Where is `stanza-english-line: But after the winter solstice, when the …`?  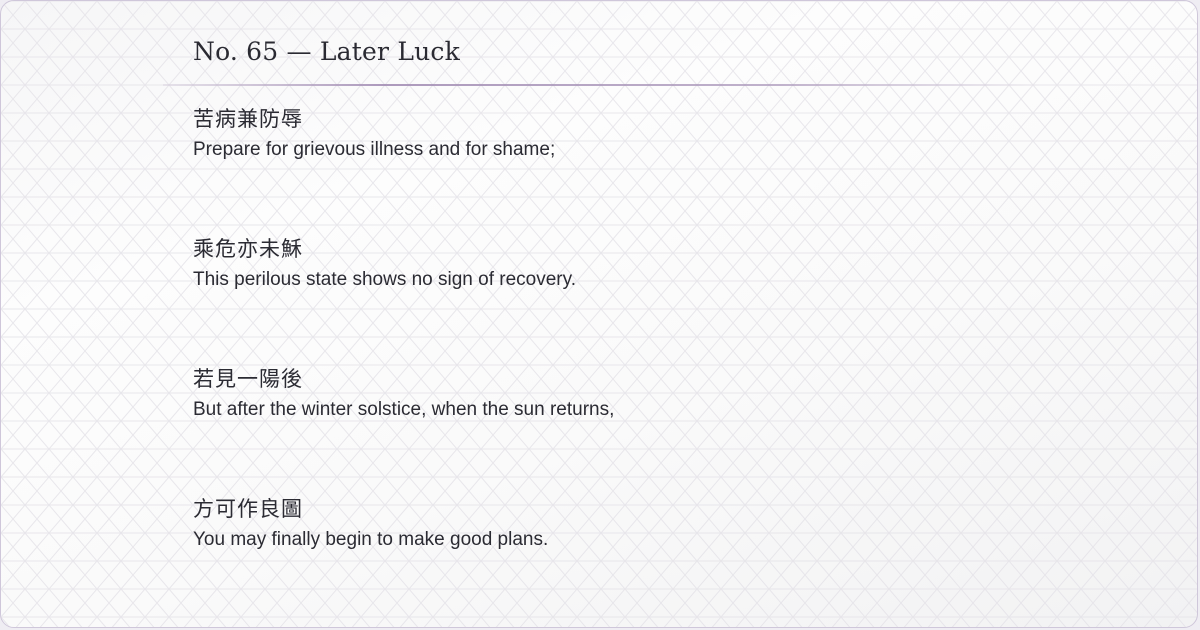 stanza-english-line: But after the winter solstice, when the … is located at coordinates (404, 409).